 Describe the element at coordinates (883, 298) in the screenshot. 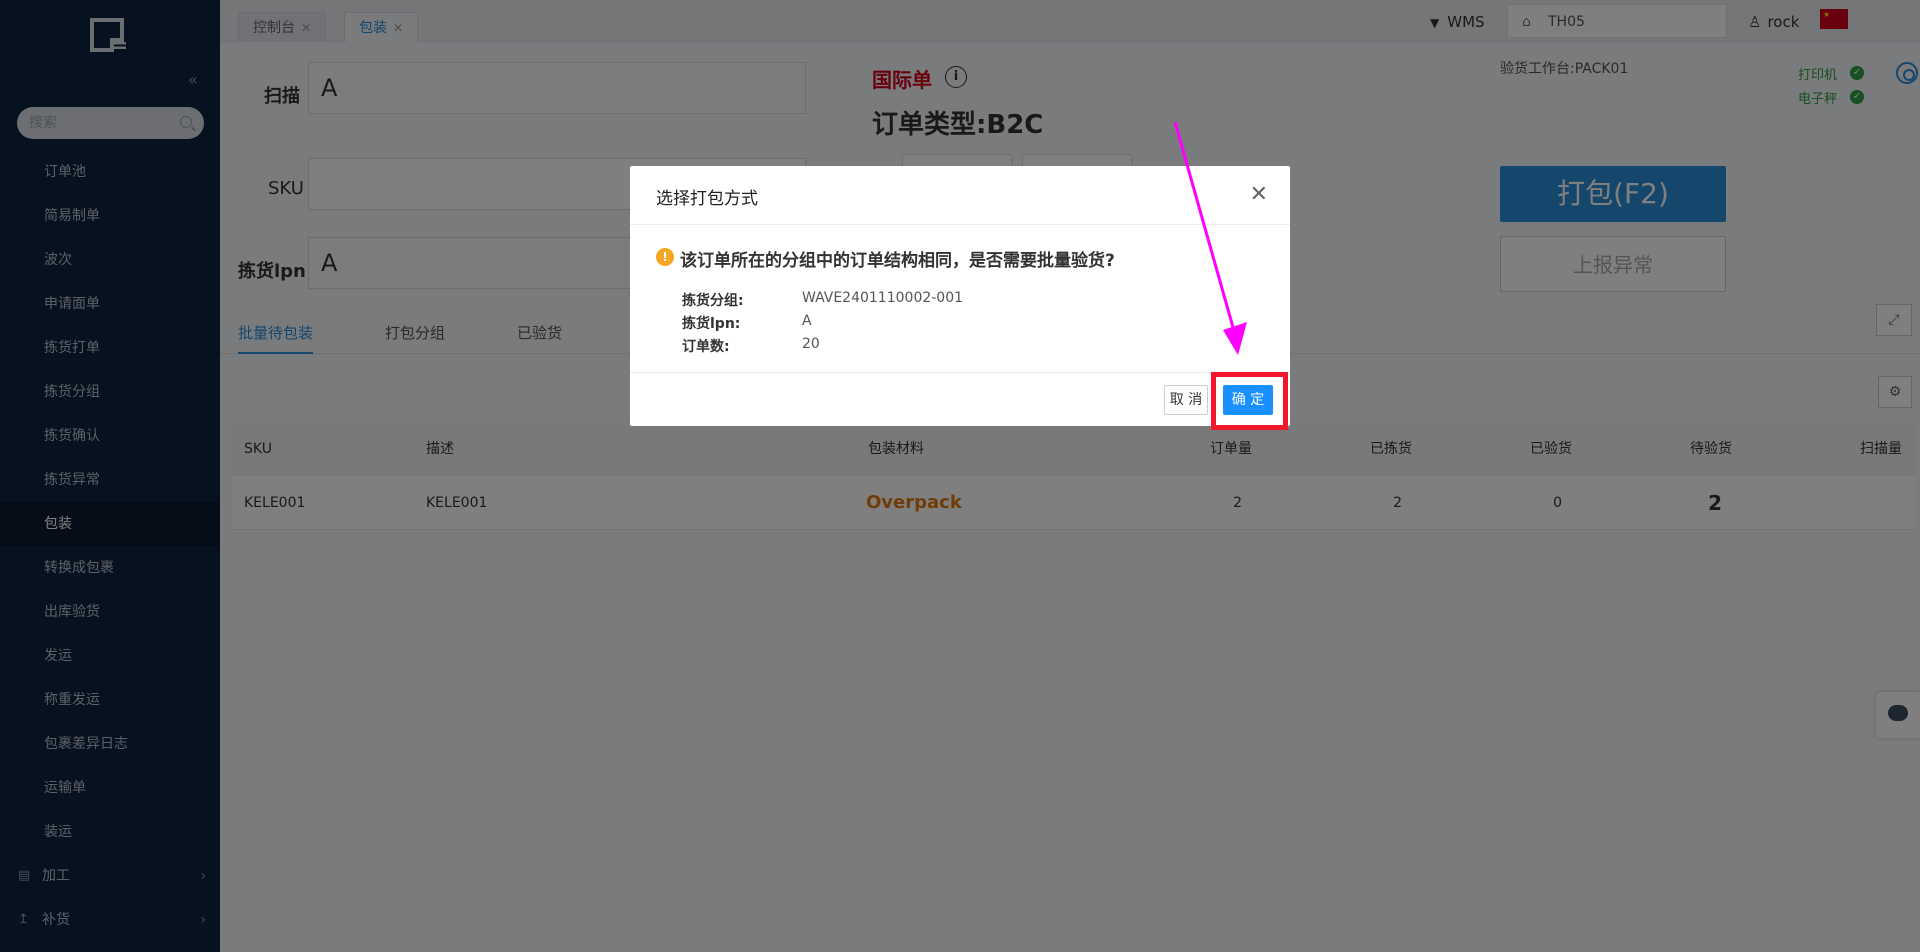

I see `field-value: WAVE2401110002-001` at that location.